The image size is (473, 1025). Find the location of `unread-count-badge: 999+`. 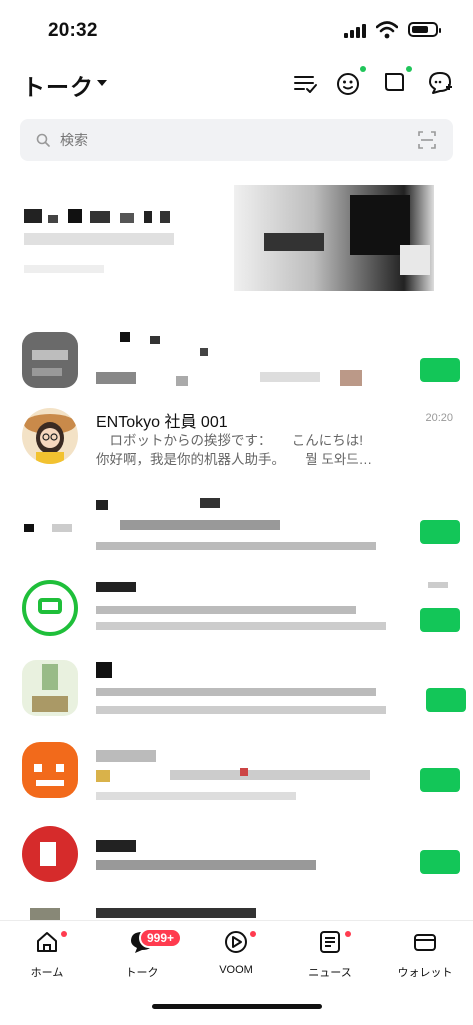

unread-count-badge: 999+ is located at coordinates (161, 938).